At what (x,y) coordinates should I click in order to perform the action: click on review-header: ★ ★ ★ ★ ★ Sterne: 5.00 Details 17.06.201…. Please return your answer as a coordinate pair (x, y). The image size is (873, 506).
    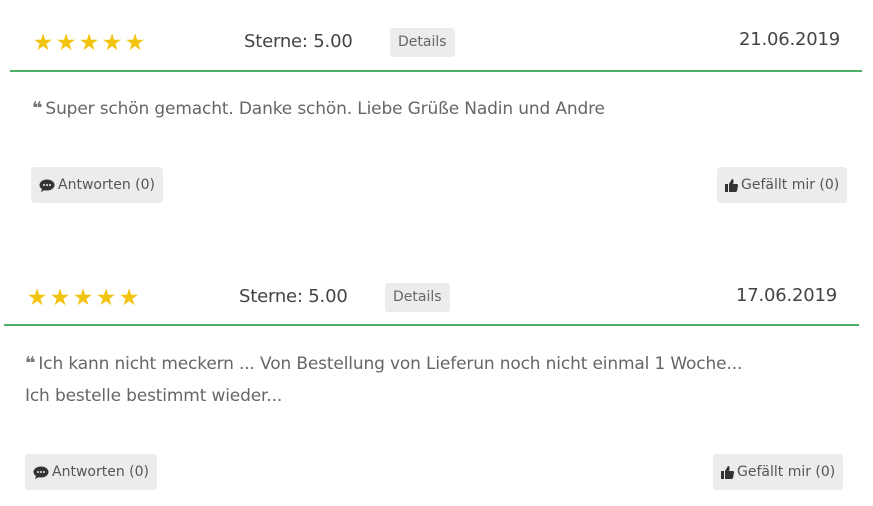
    Looking at the image, I should click on (436, 291).